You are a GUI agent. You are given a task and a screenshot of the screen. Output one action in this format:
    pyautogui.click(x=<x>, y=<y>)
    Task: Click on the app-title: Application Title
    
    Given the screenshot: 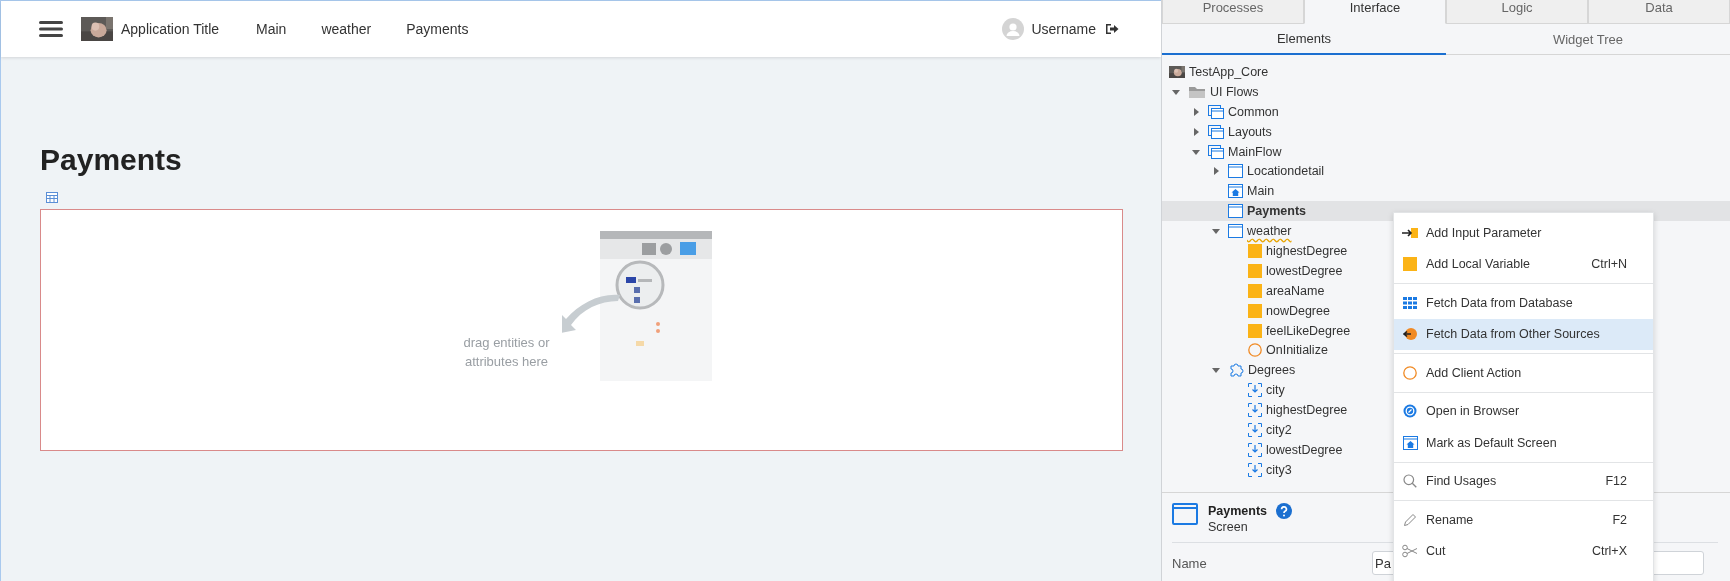 What is the action you would take?
    pyautogui.click(x=170, y=29)
    